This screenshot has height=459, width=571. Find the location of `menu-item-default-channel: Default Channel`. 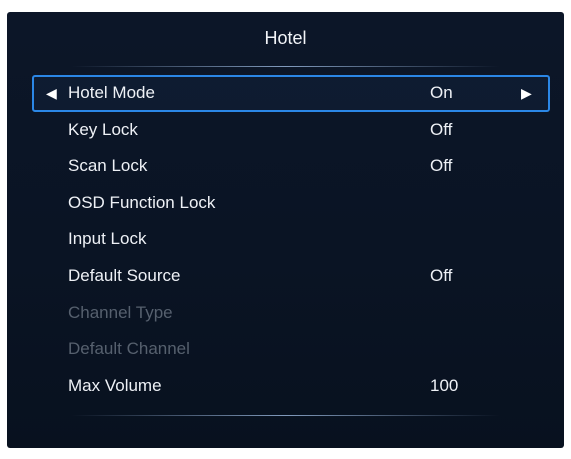

menu-item-default-channel: Default Channel is located at coordinates (285, 349).